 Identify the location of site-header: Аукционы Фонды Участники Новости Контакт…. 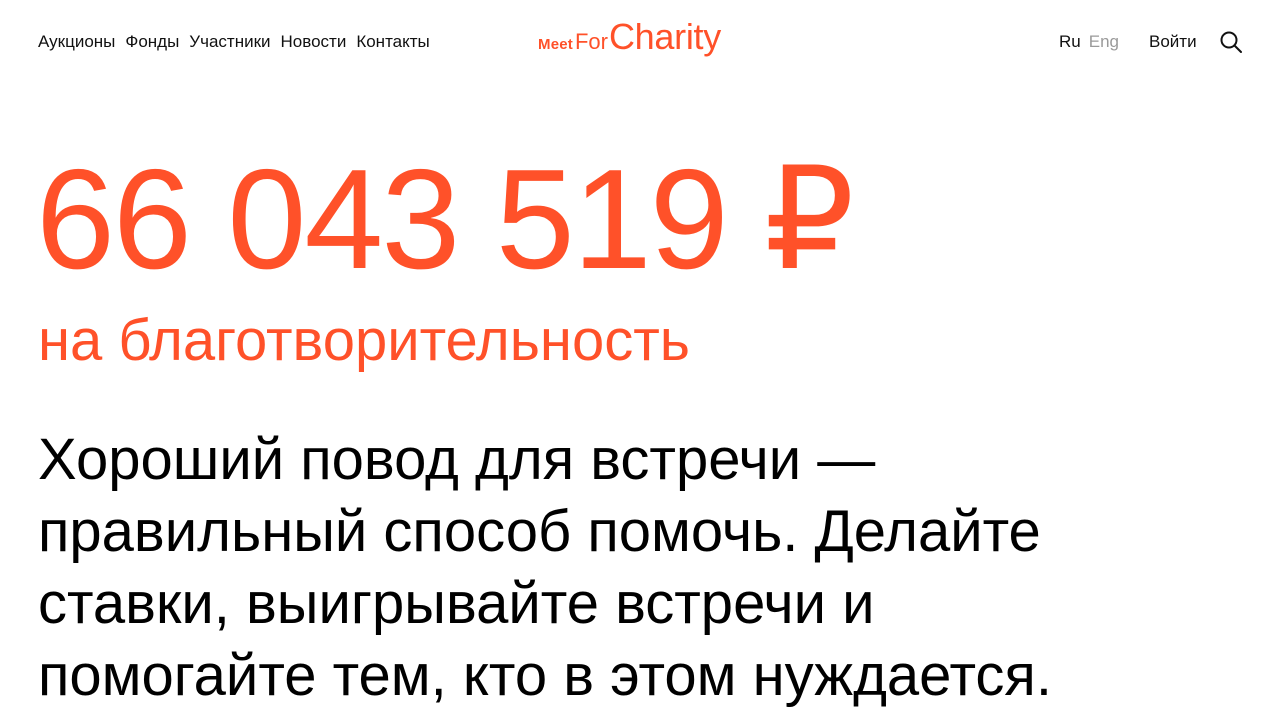
(640, 42).